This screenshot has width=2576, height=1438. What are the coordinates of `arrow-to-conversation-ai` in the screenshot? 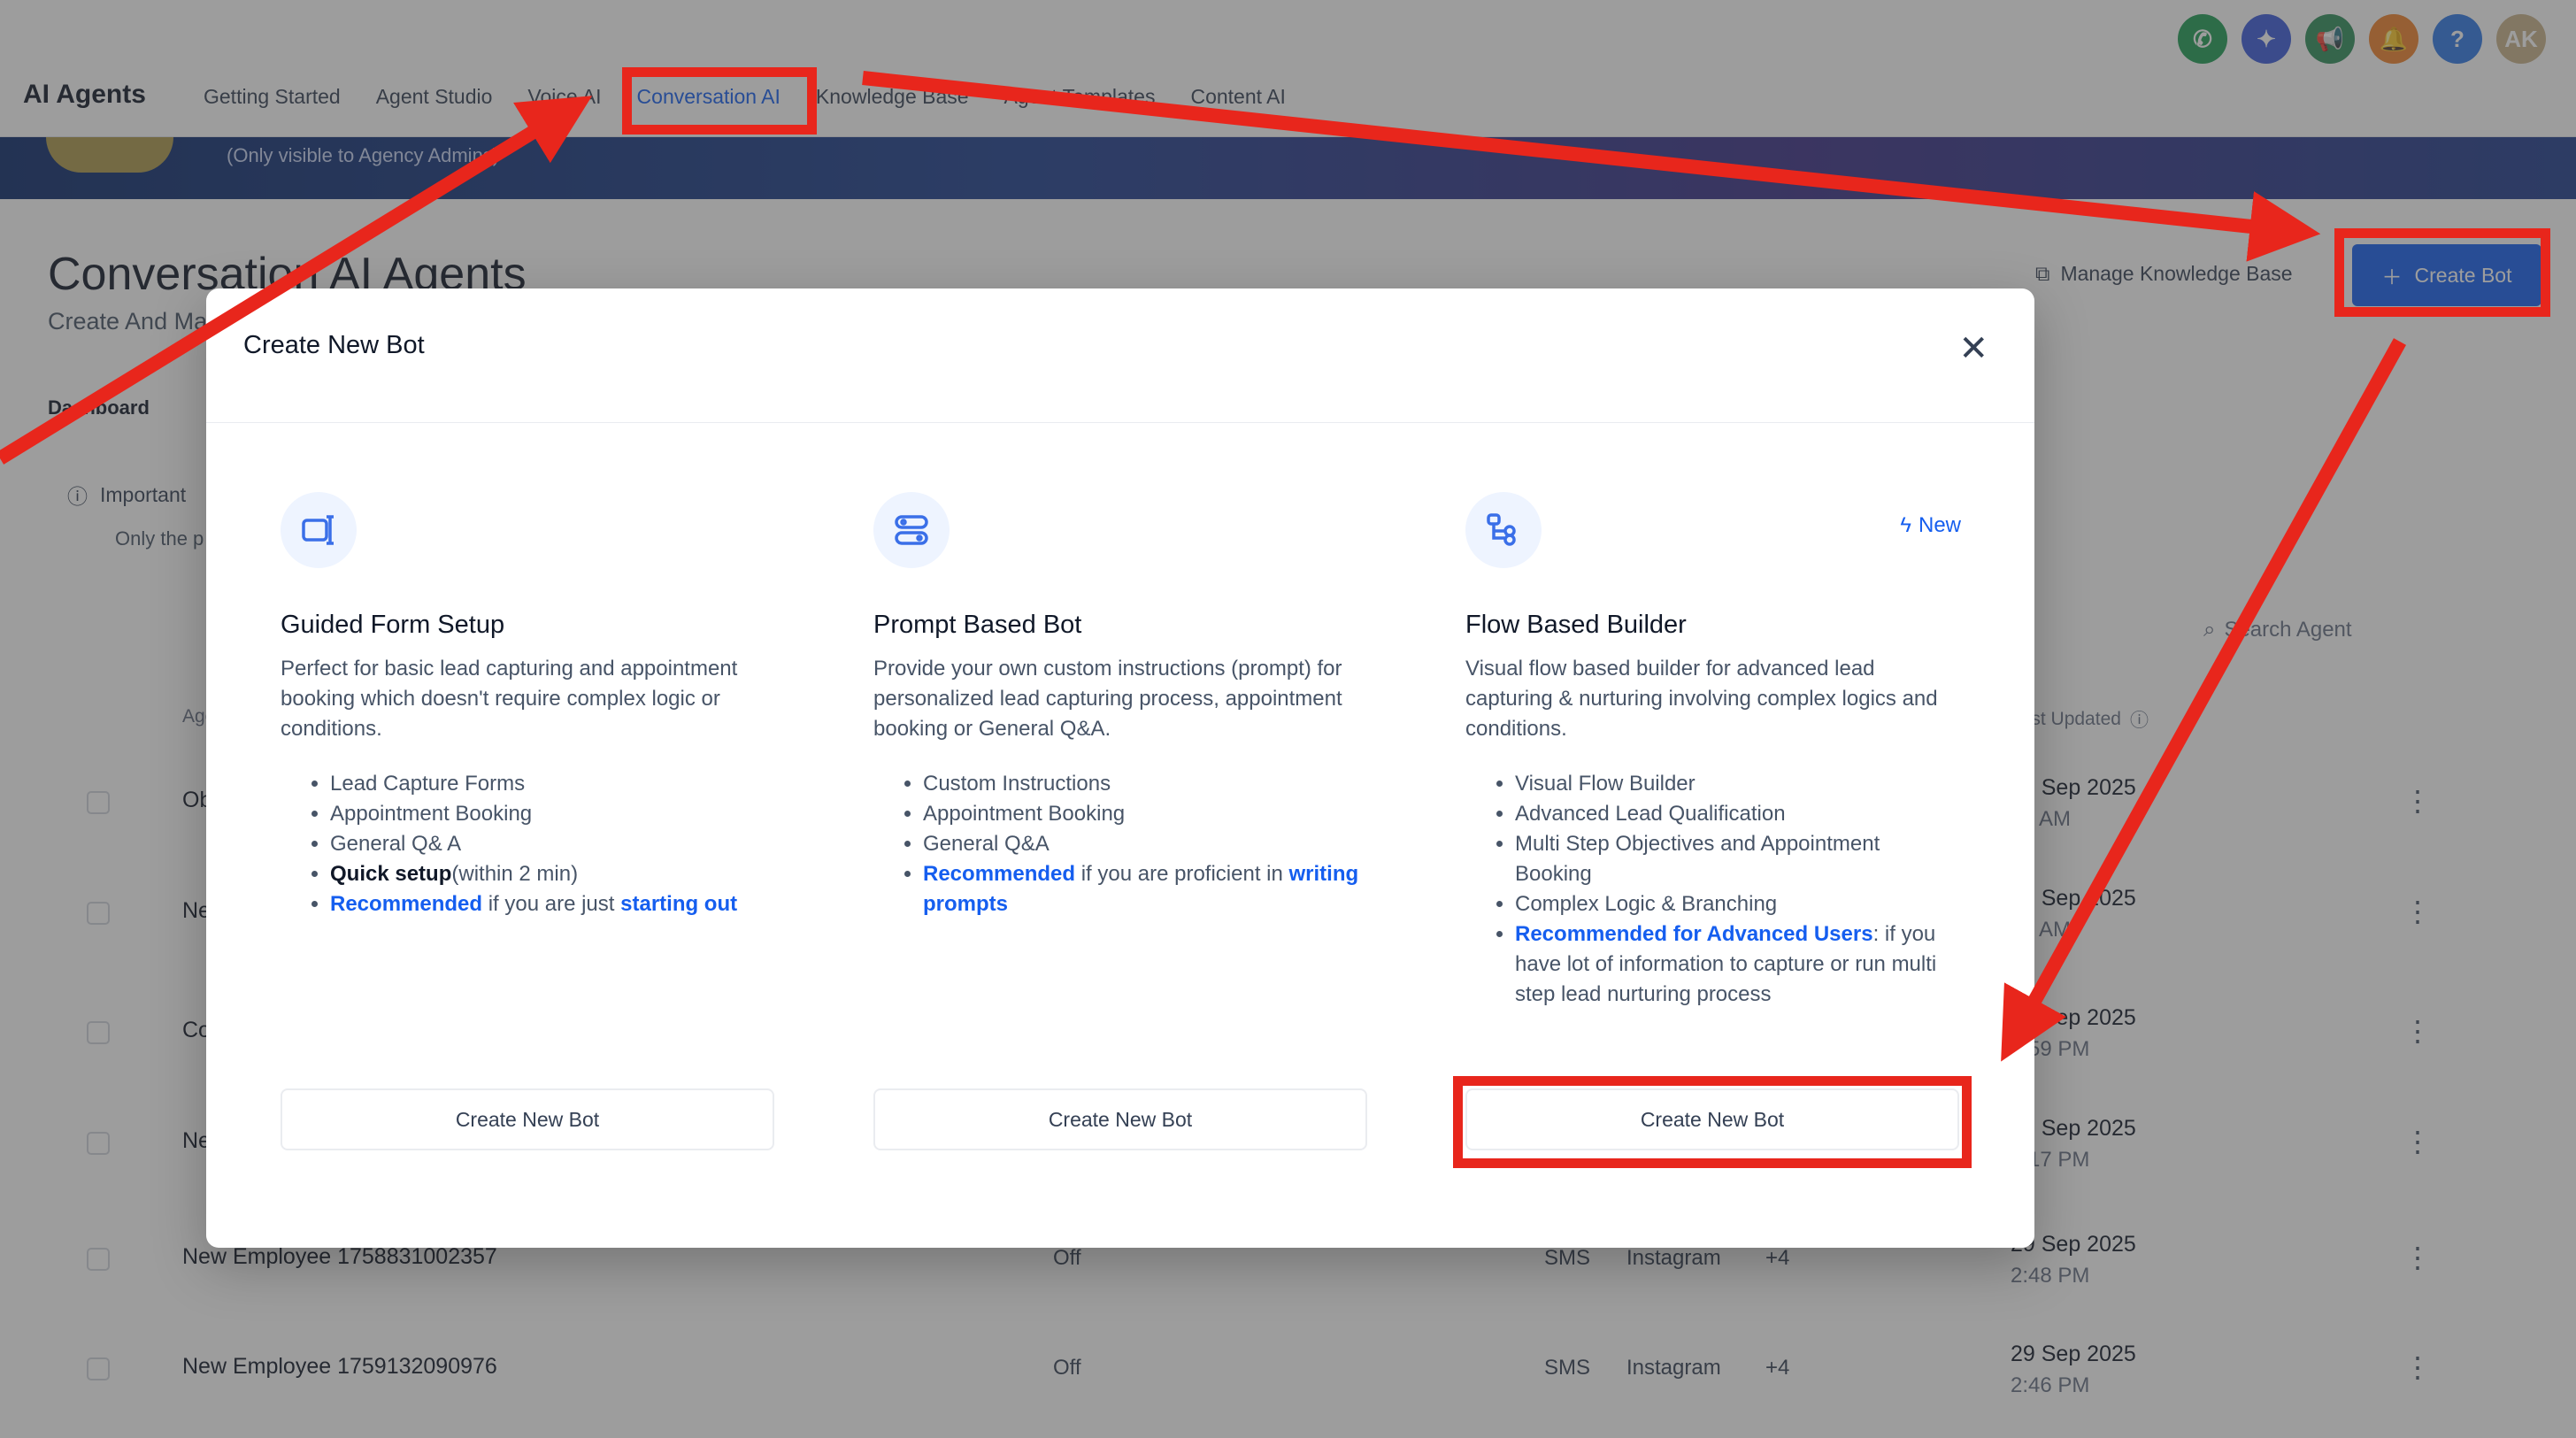 It's located at (296, 280).